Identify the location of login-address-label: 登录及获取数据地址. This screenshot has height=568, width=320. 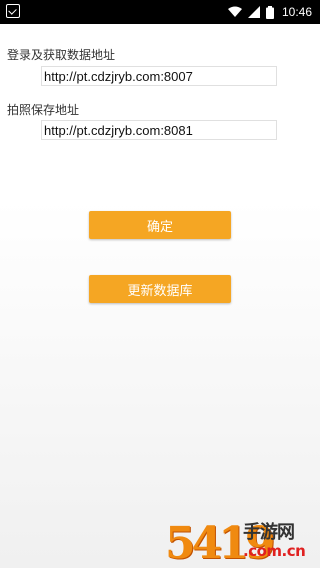
(61, 55).